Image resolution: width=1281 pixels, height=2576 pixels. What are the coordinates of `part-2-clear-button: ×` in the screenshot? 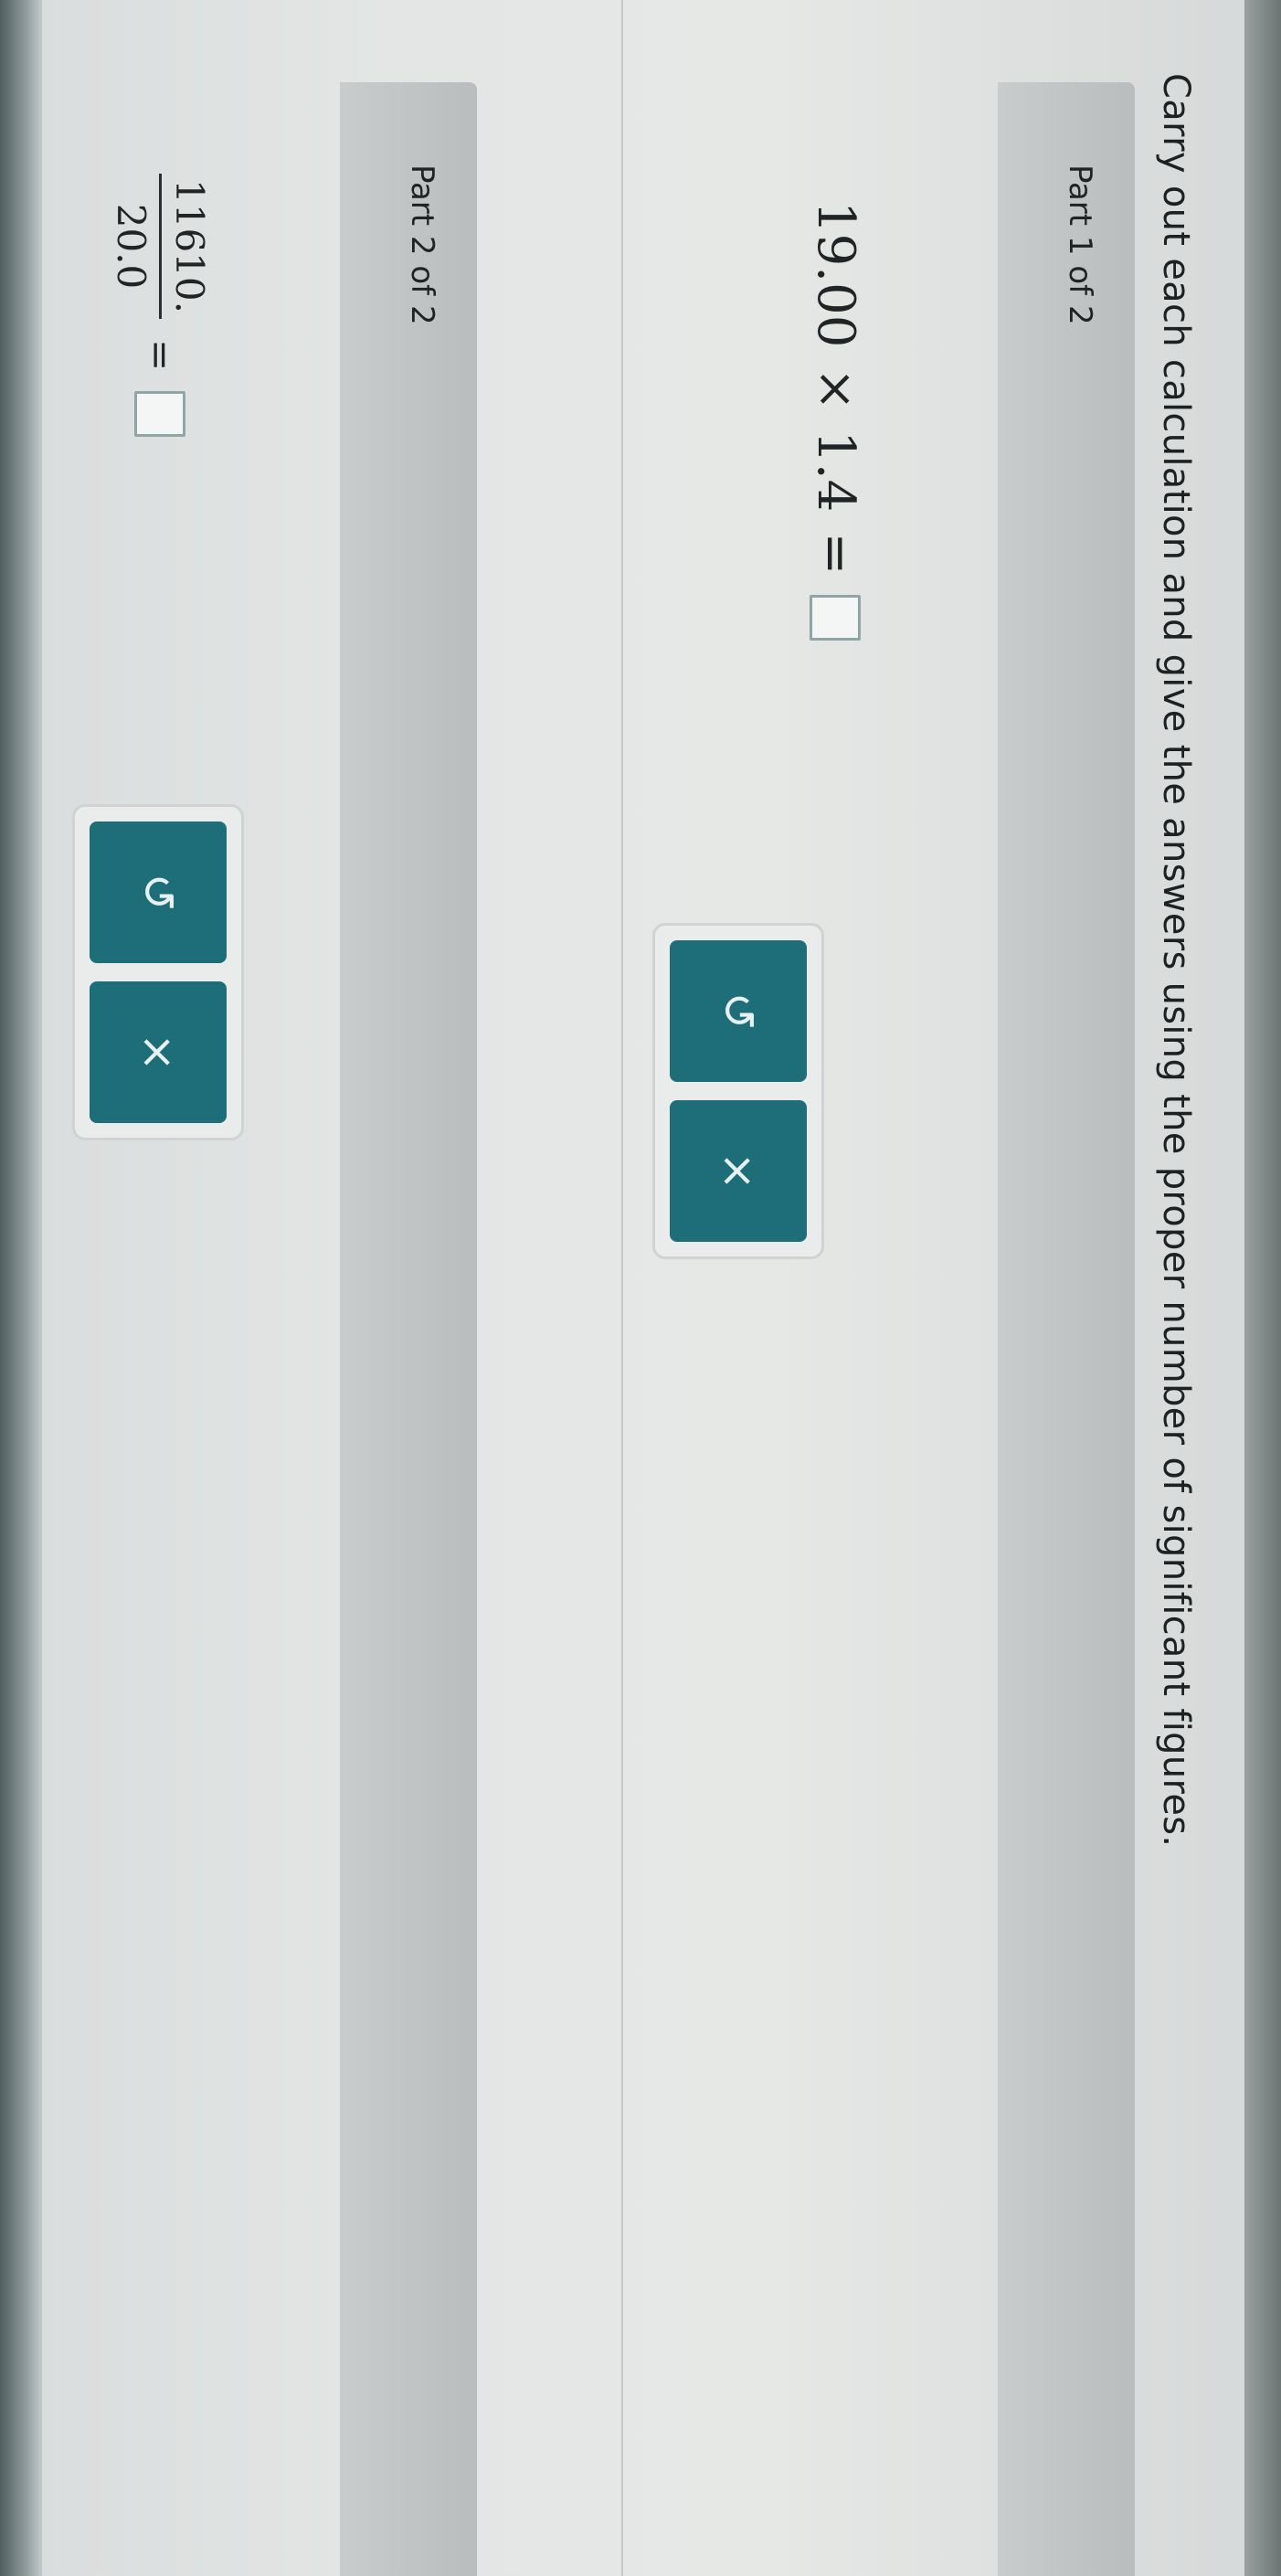 It's located at (158, 1052).